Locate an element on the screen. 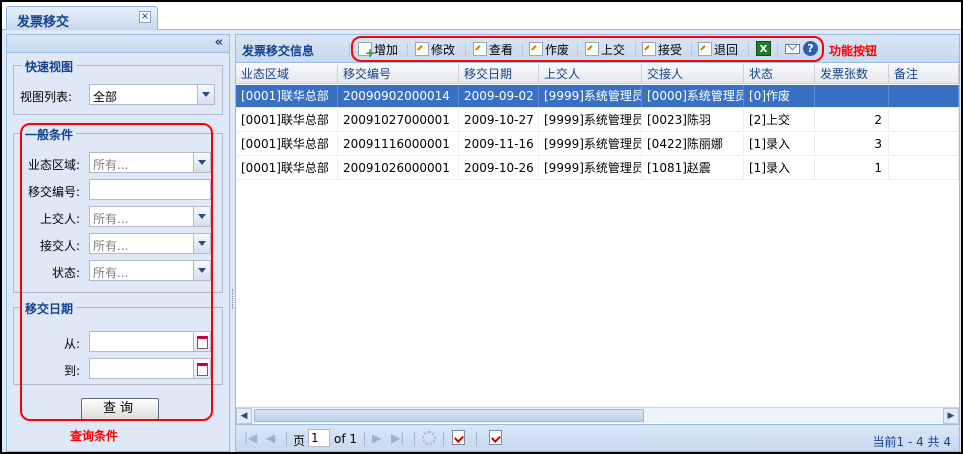 This screenshot has height=454, width=963. refresh-icon is located at coordinates (429, 438).